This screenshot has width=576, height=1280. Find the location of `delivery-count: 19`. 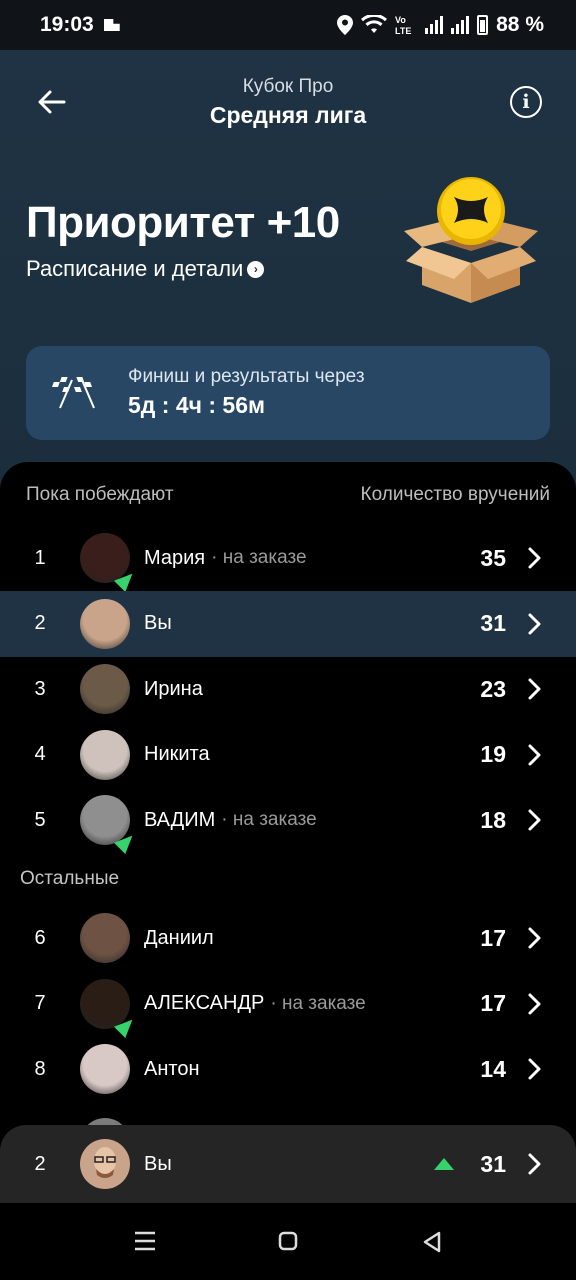

delivery-count: 19 is located at coordinates (493, 754).